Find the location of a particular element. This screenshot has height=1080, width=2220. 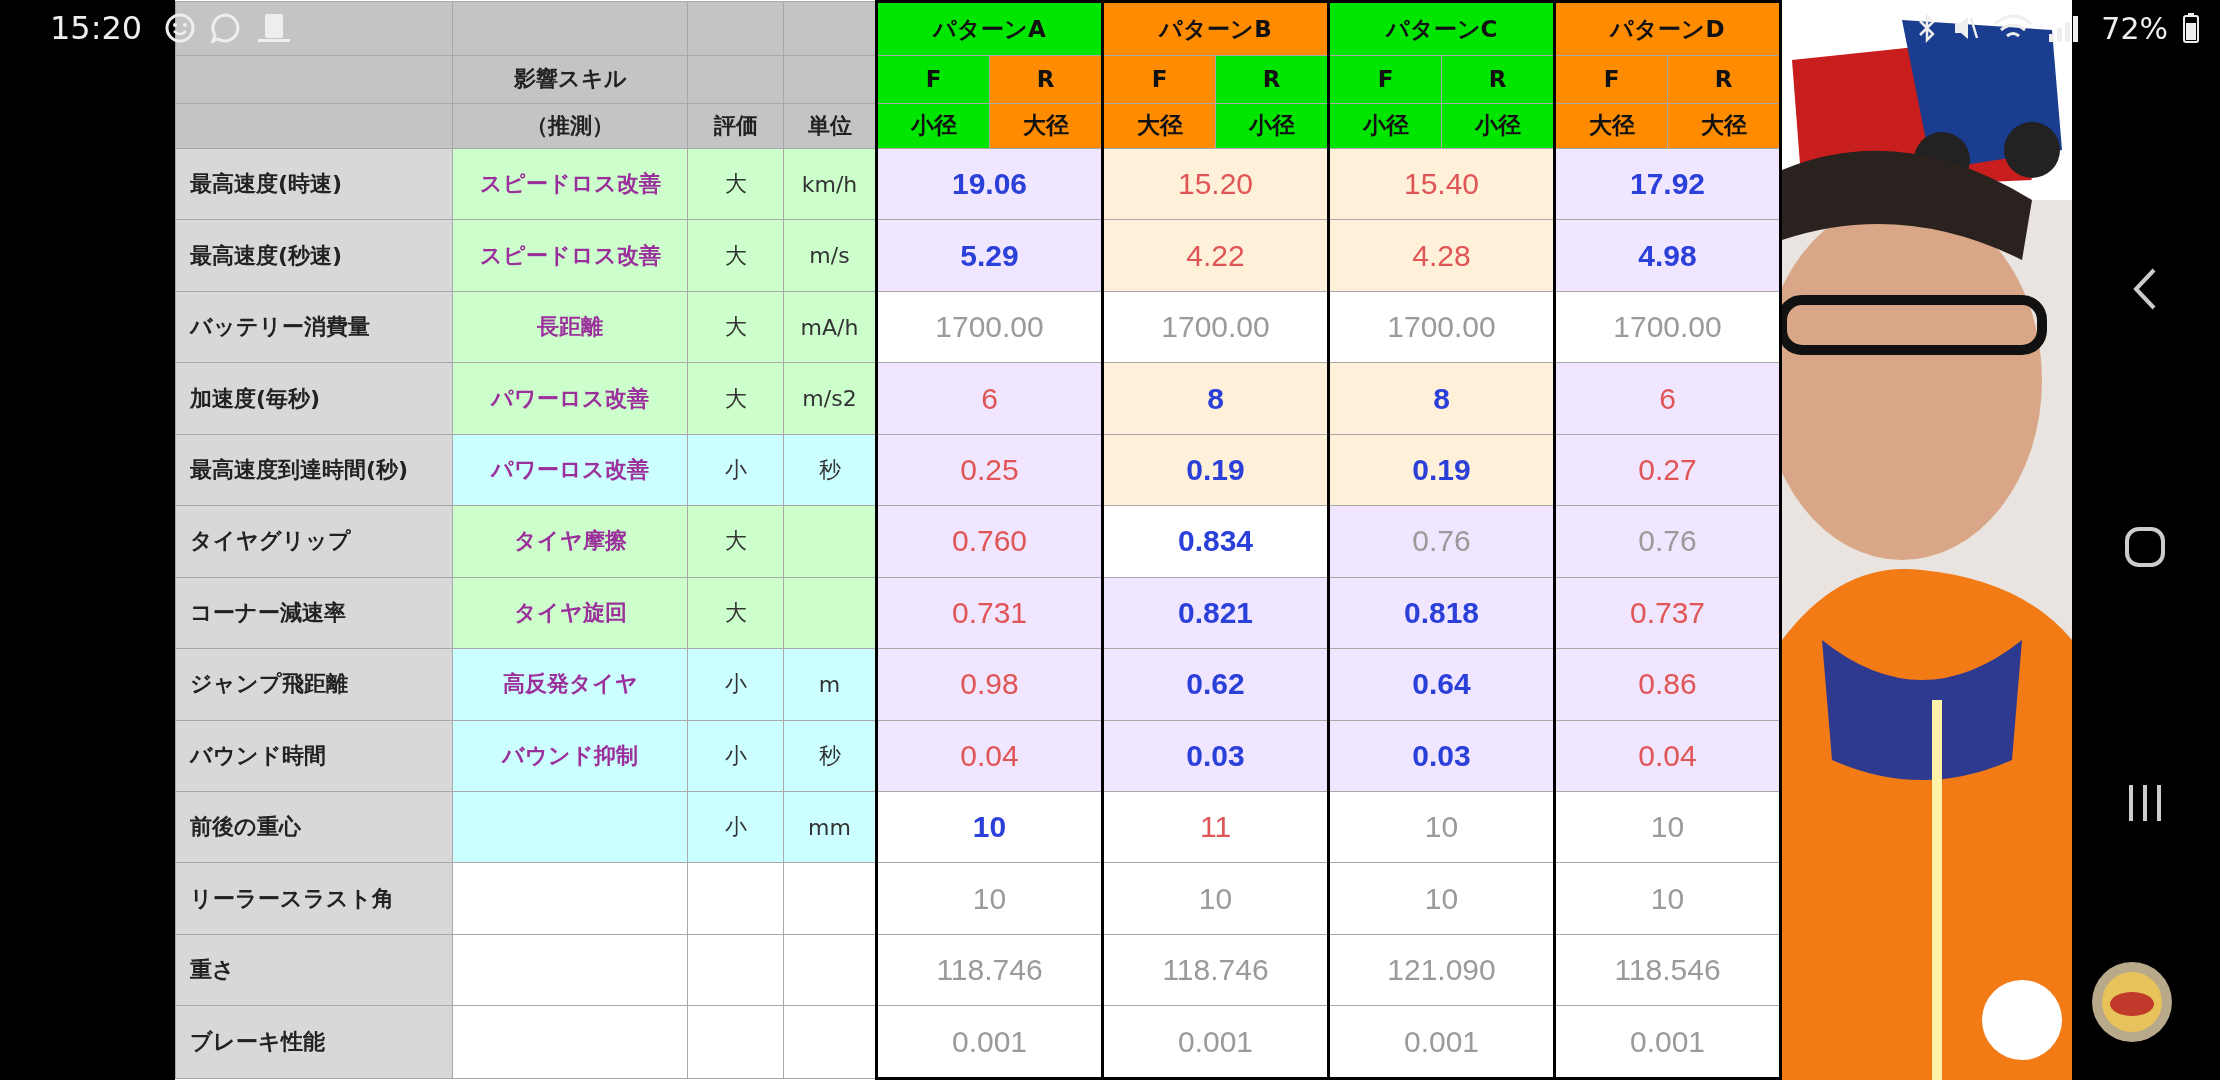

skill-cell: タイヤ摩擦 is located at coordinates (570, 541).